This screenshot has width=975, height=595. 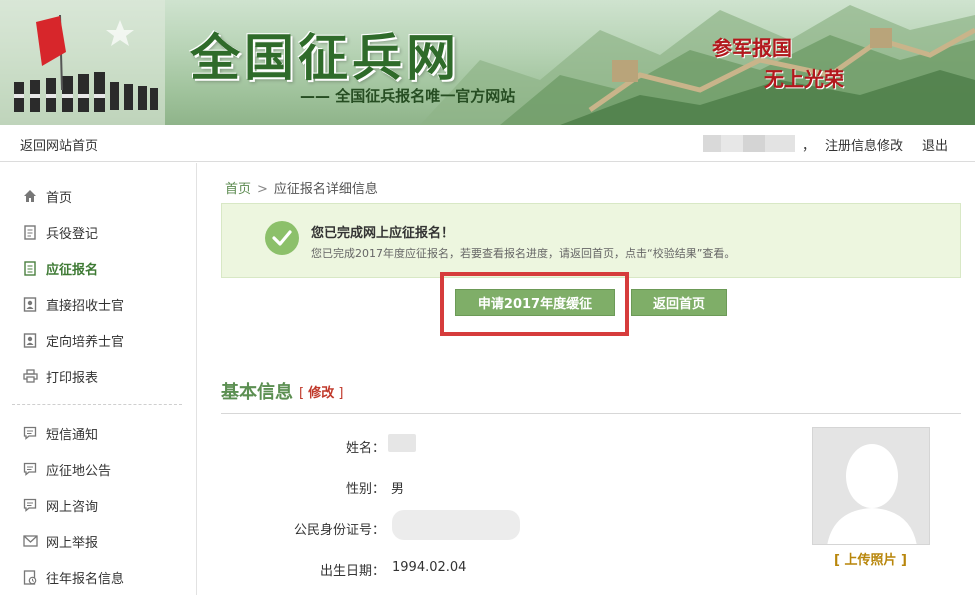 I want to click on gender-label: 性别：, so click(x=365, y=489).